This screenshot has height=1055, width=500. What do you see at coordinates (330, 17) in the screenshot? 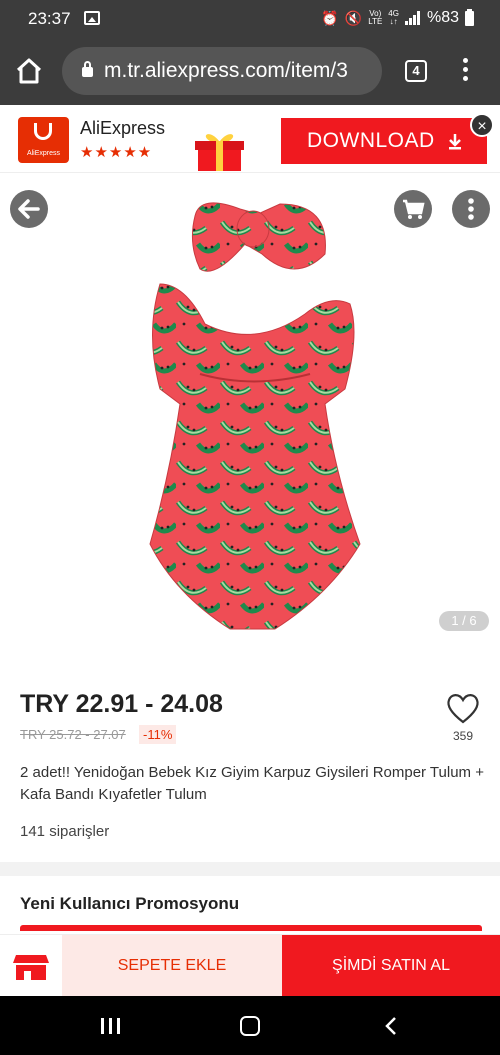
I see `alarm-icon: ⏰` at bounding box center [330, 17].